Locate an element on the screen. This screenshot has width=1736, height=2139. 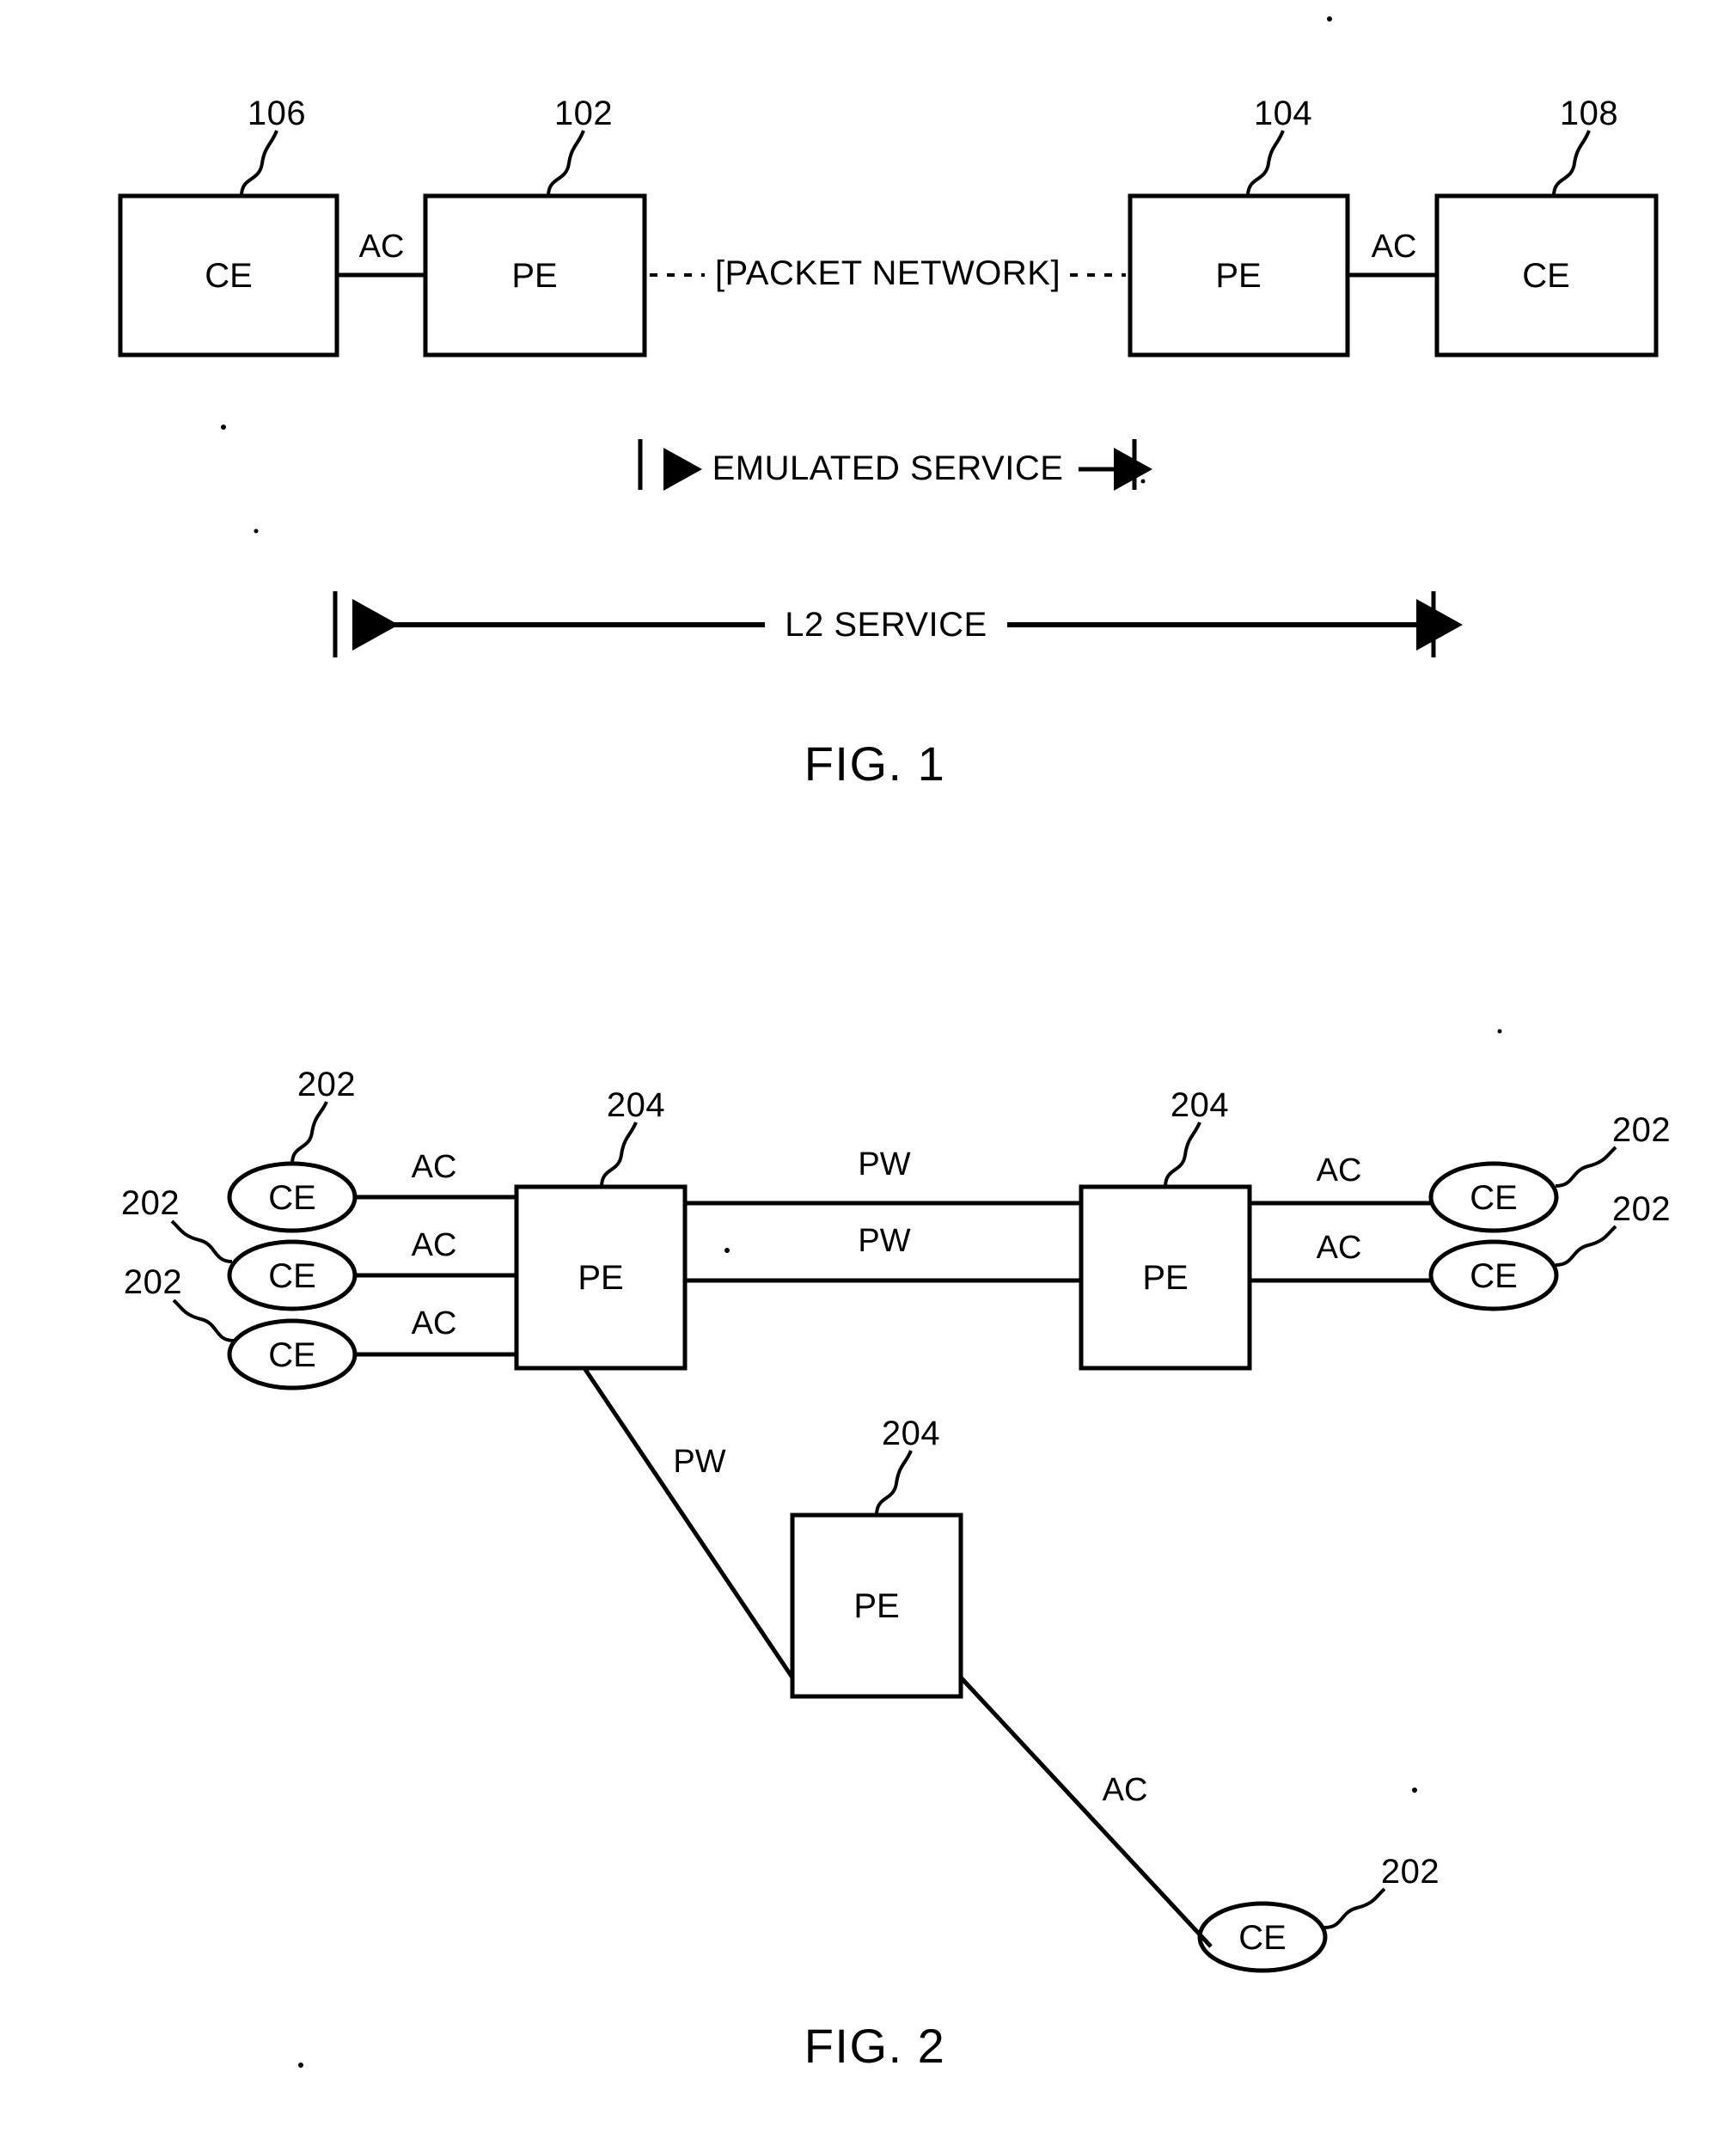
fig1-pe-104-label: PE is located at coordinates (1238, 276).